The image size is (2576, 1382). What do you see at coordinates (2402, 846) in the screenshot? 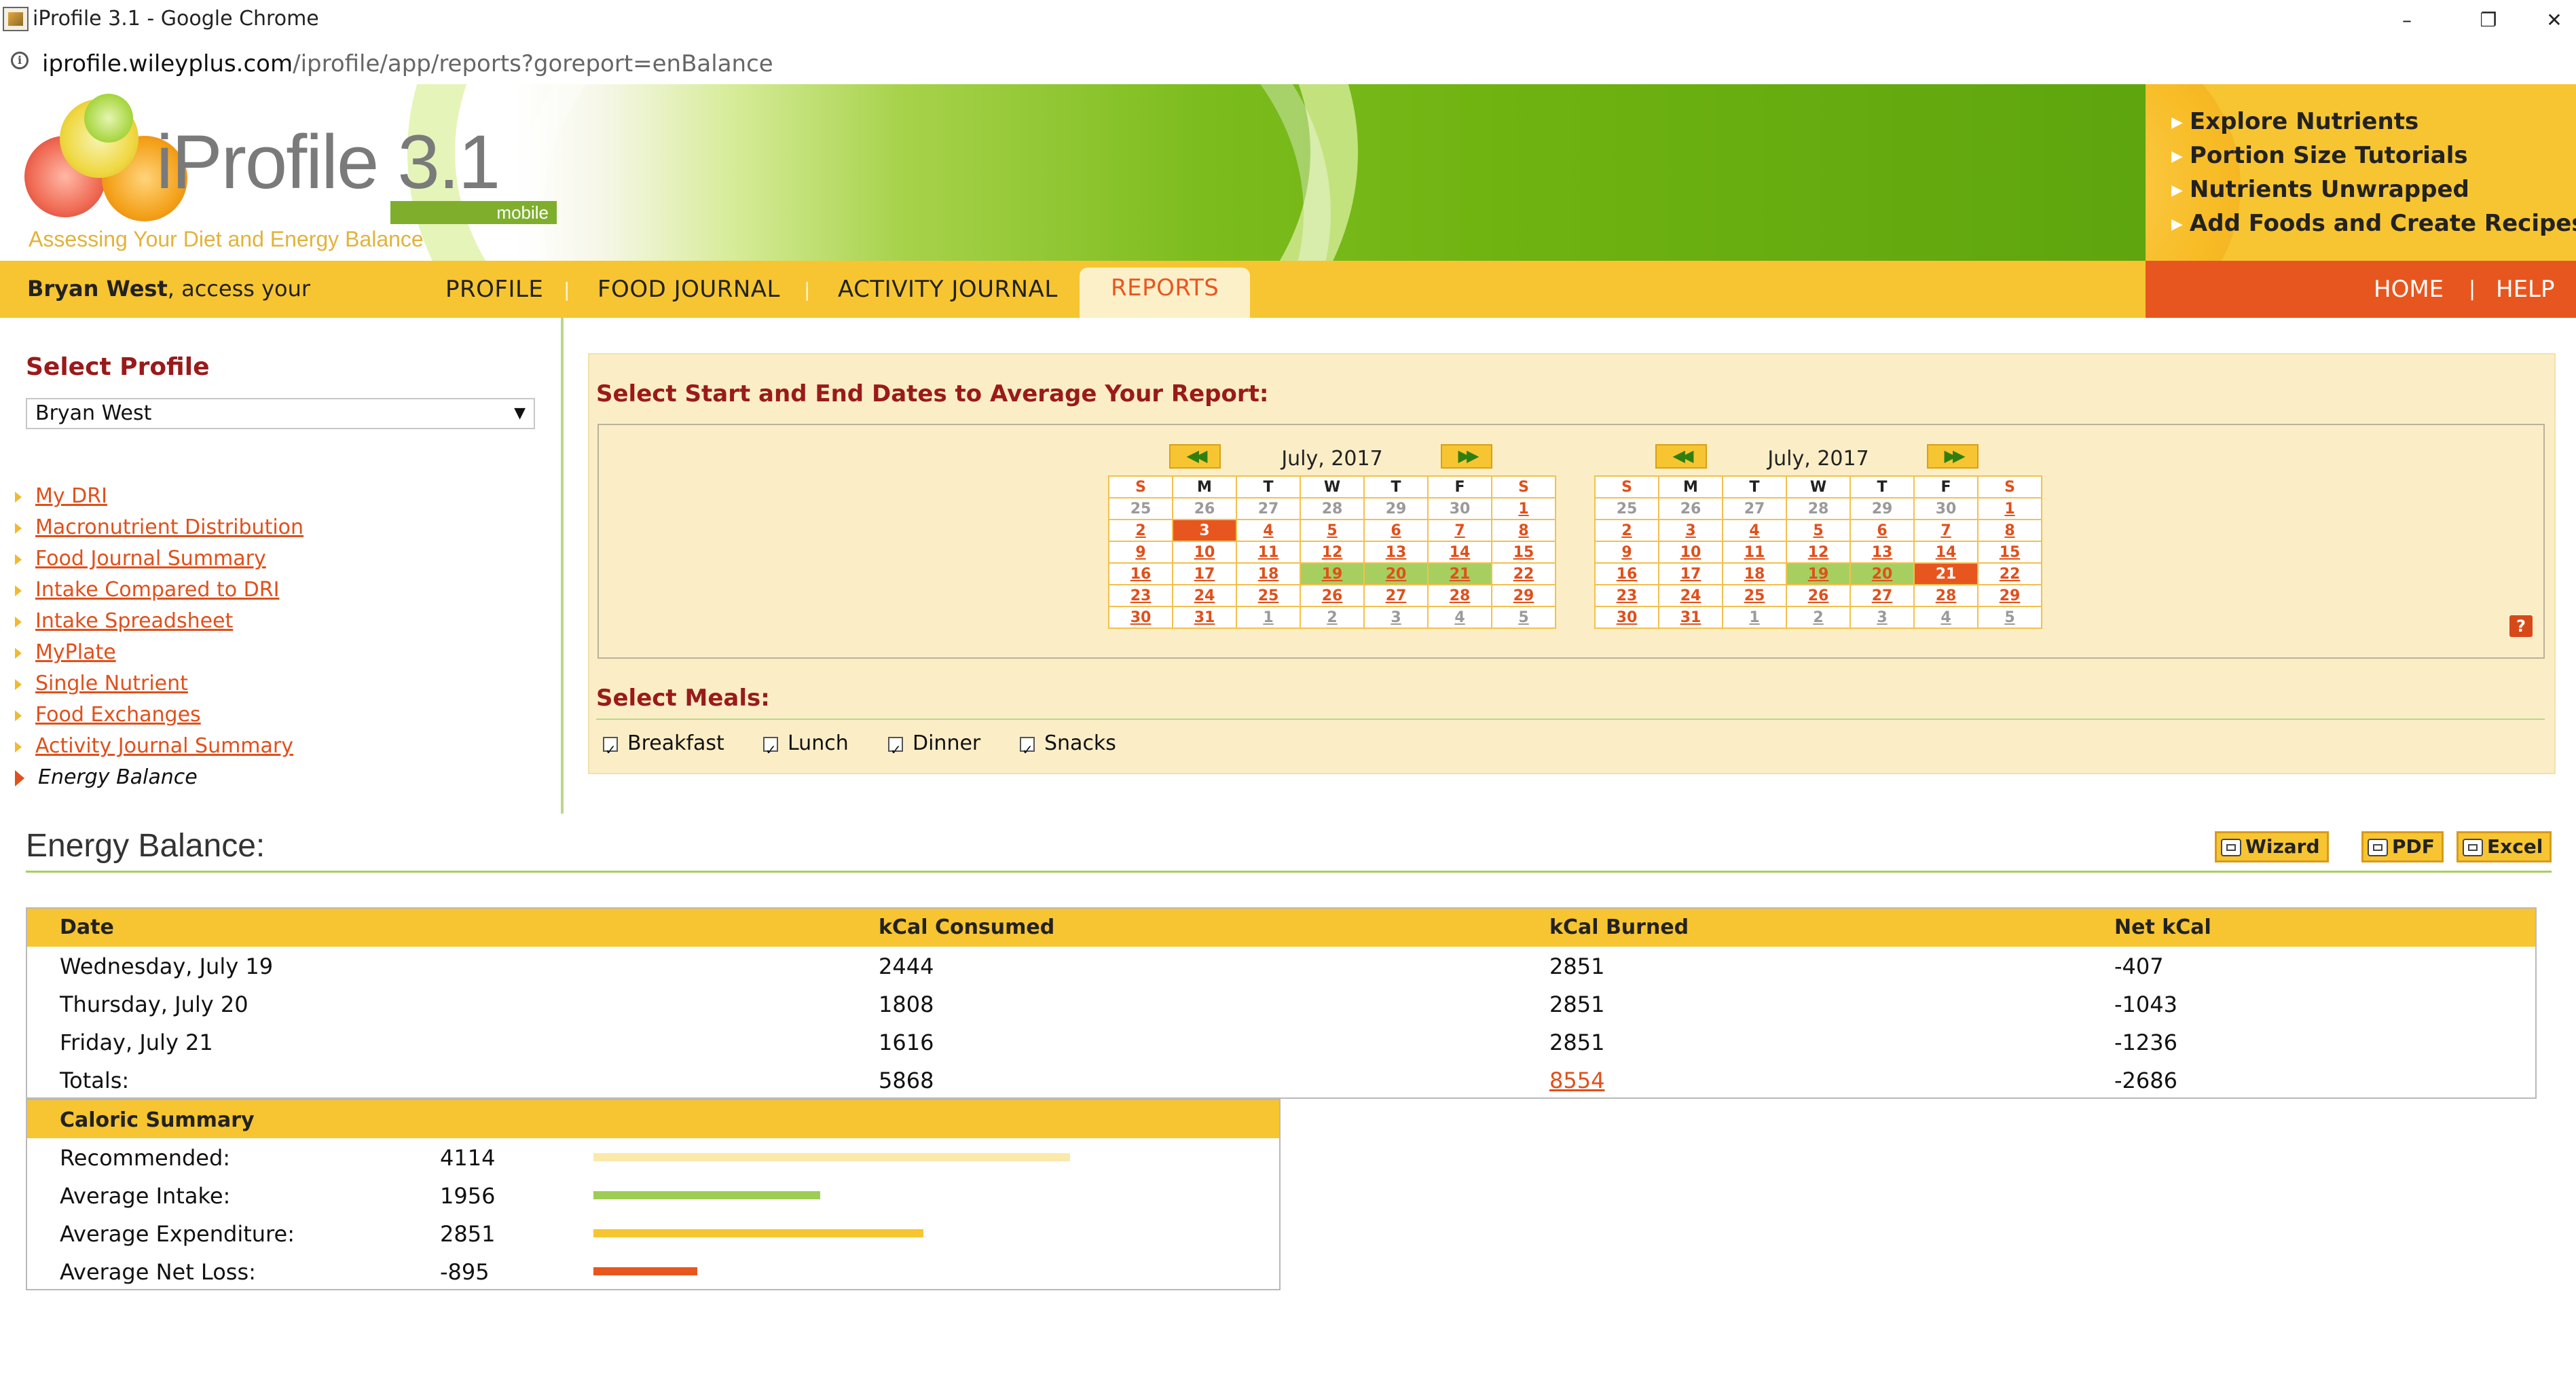
I see `pdf-button: PDF` at bounding box center [2402, 846].